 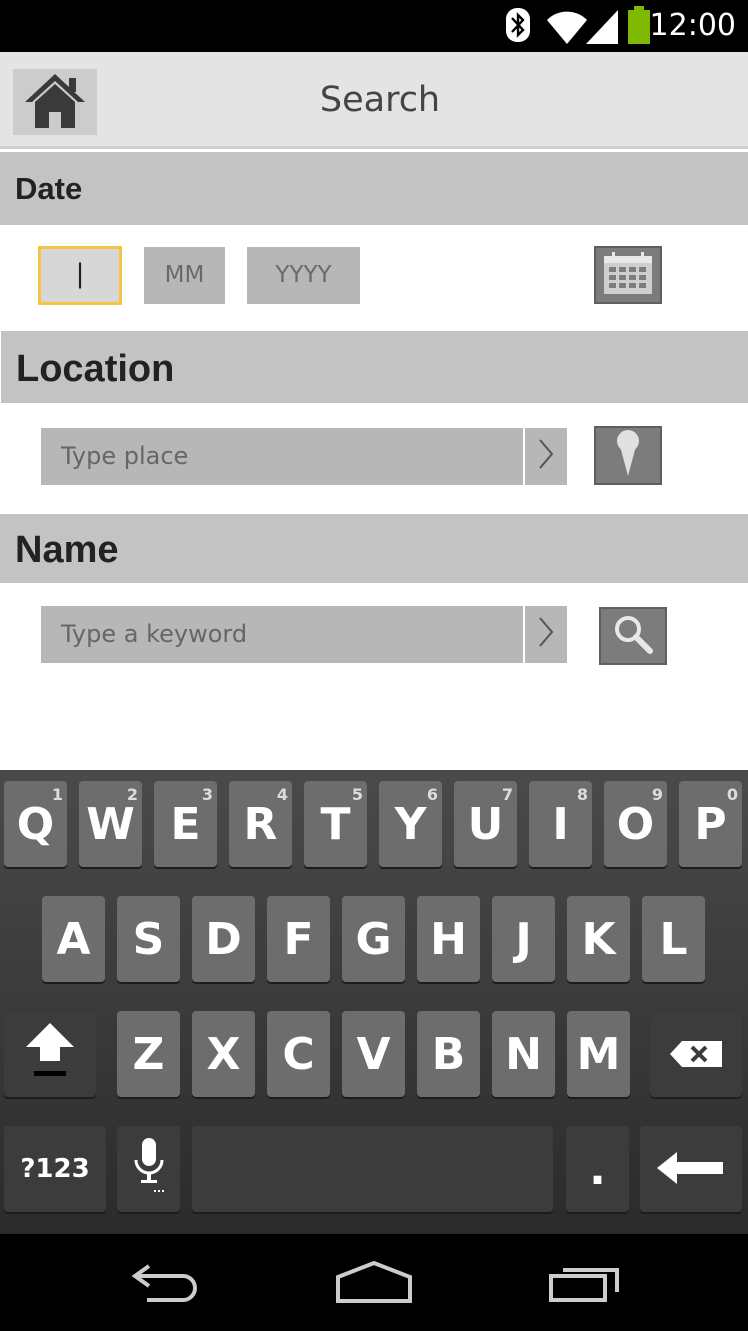 What do you see at coordinates (598, 1054) in the screenshot?
I see `key-m: M` at bounding box center [598, 1054].